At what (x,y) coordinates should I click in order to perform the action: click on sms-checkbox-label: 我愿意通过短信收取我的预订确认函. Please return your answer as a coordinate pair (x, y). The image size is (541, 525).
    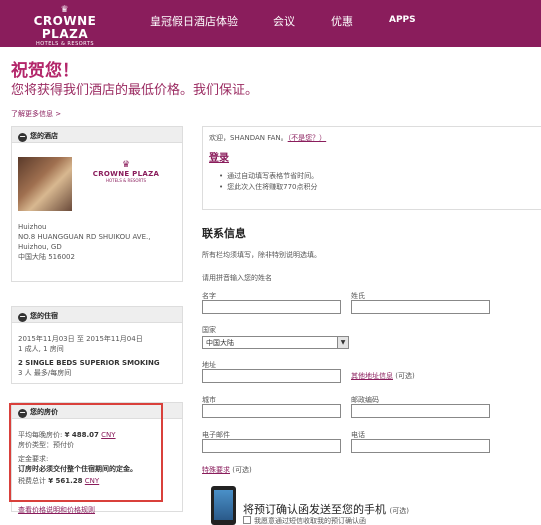
    Looking at the image, I should click on (310, 521).